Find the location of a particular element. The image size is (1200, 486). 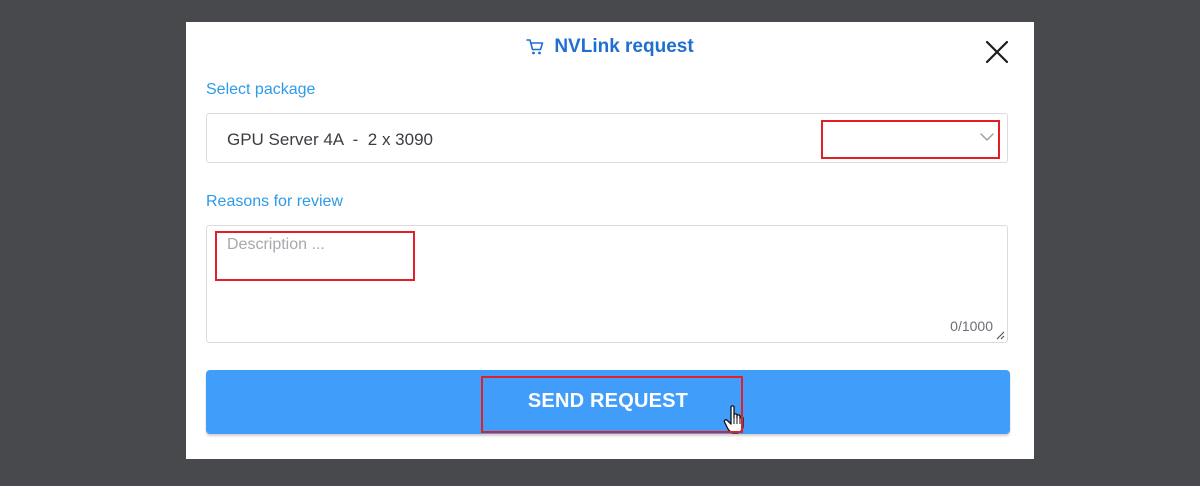

send-request-label: SEND REQUEST is located at coordinates (608, 401).